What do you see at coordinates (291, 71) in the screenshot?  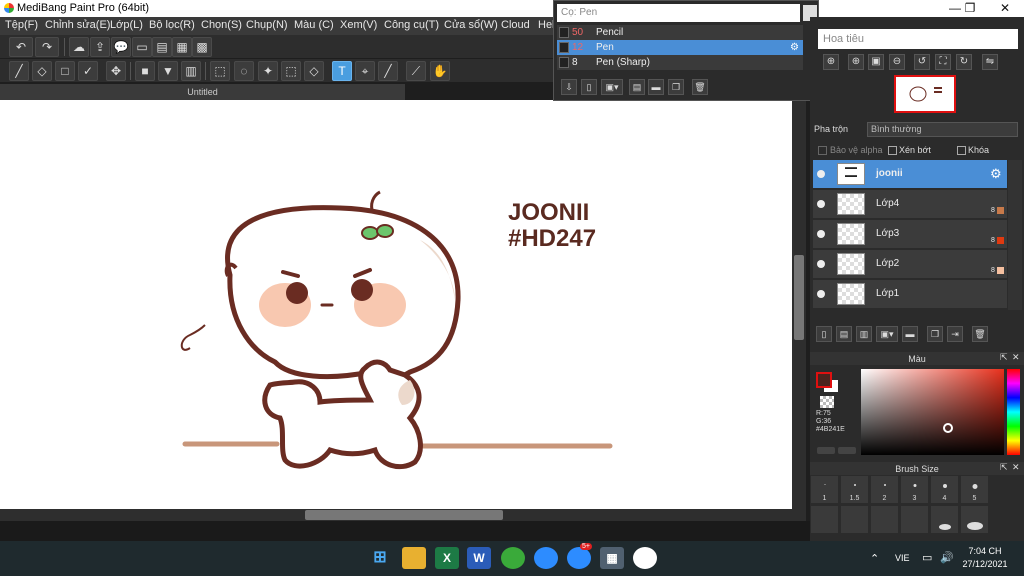 I see `select-pen-tool-icon: ⬚` at bounding box center [291, 71].